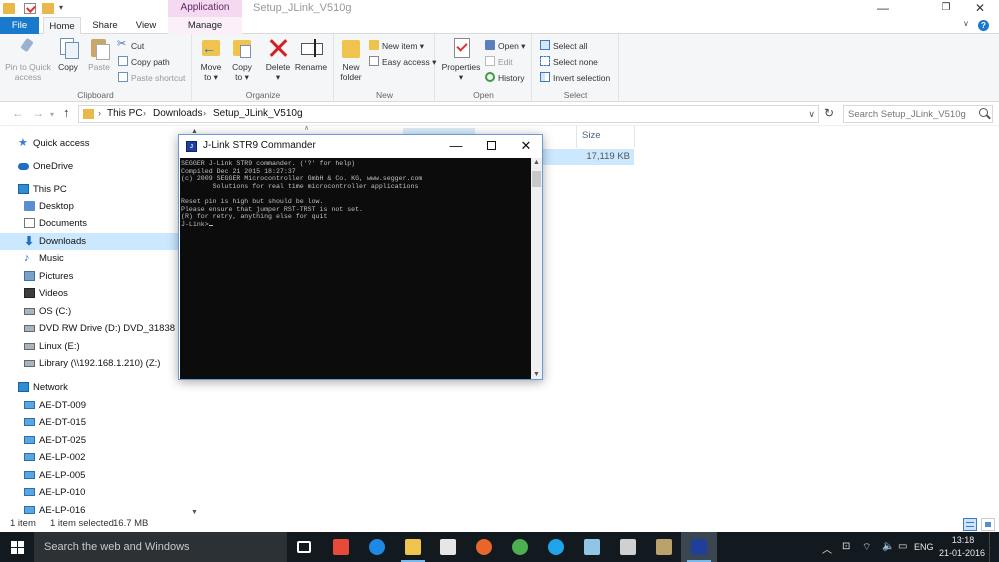 The image size is (999, 562). I want to click on nav-item: AE-DT-015, so click(95, 422).